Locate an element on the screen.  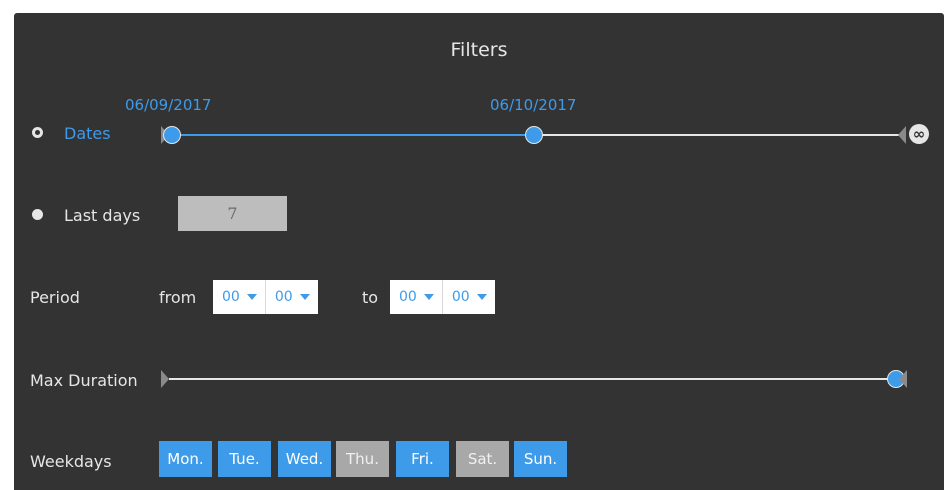
dates-slider-range is located at coordinates (352, 135).